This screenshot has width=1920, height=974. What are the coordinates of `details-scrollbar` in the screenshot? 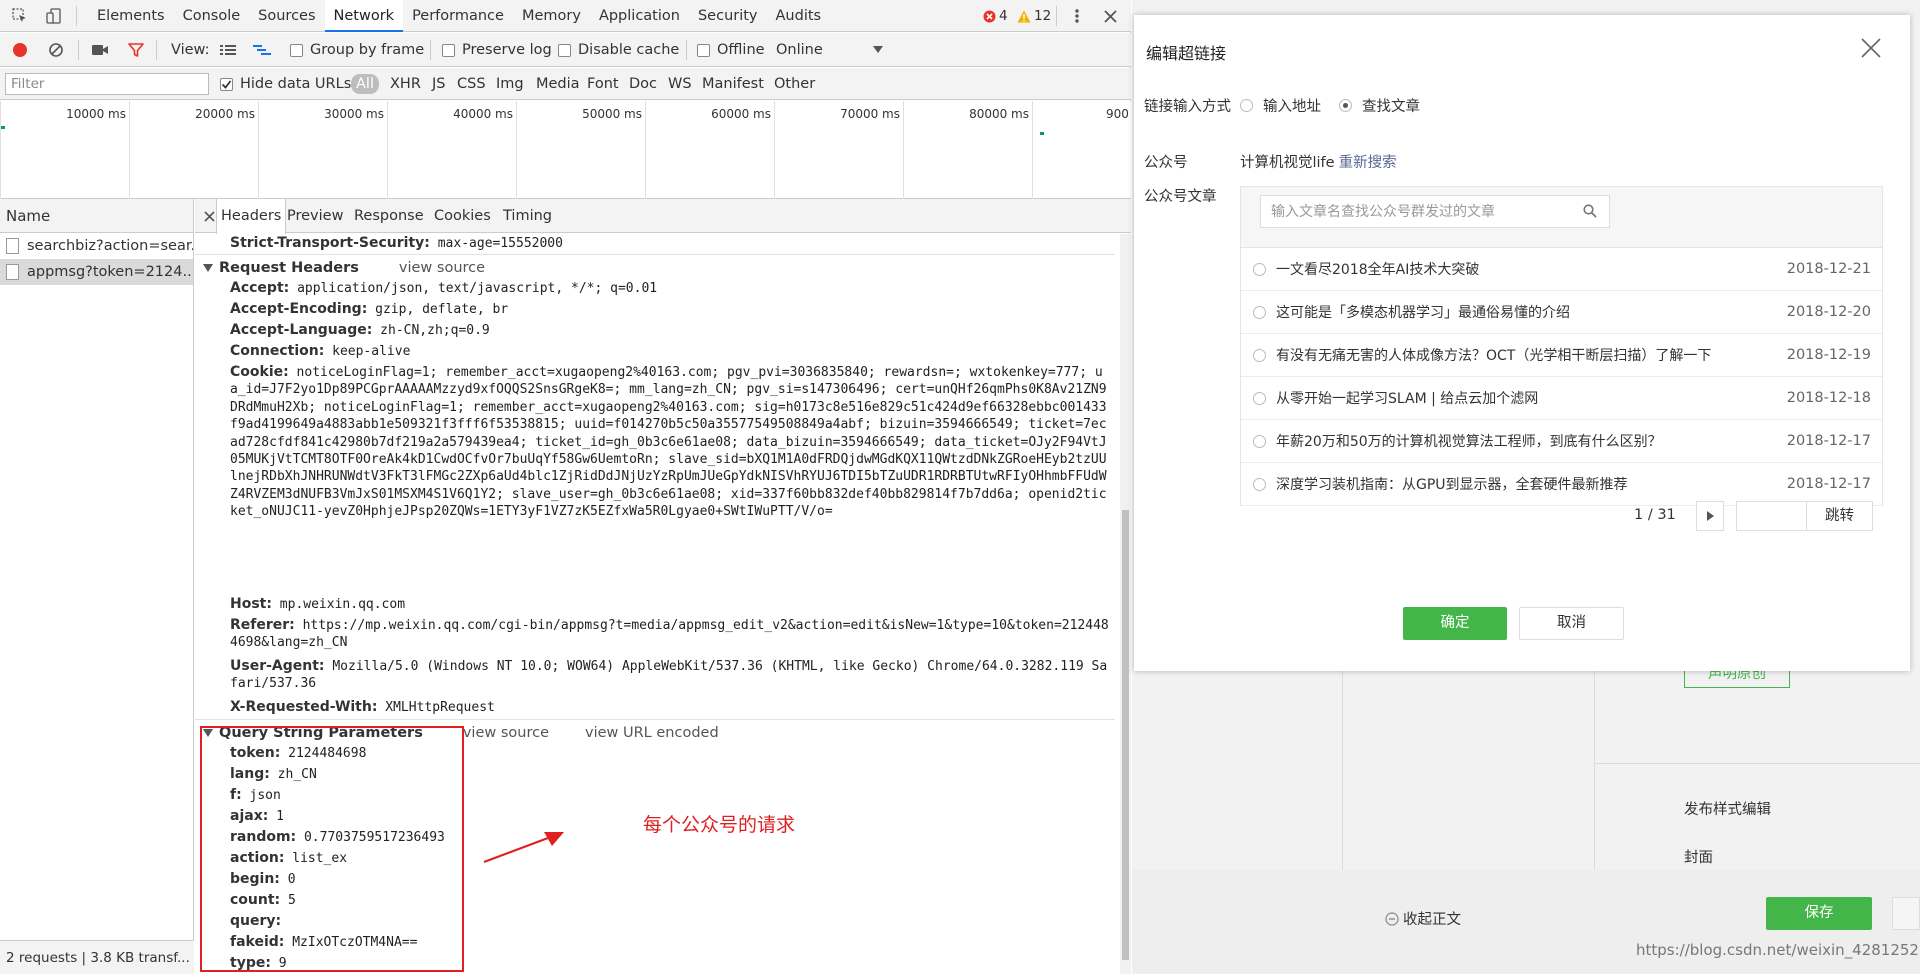 It's located at (1125, 604).